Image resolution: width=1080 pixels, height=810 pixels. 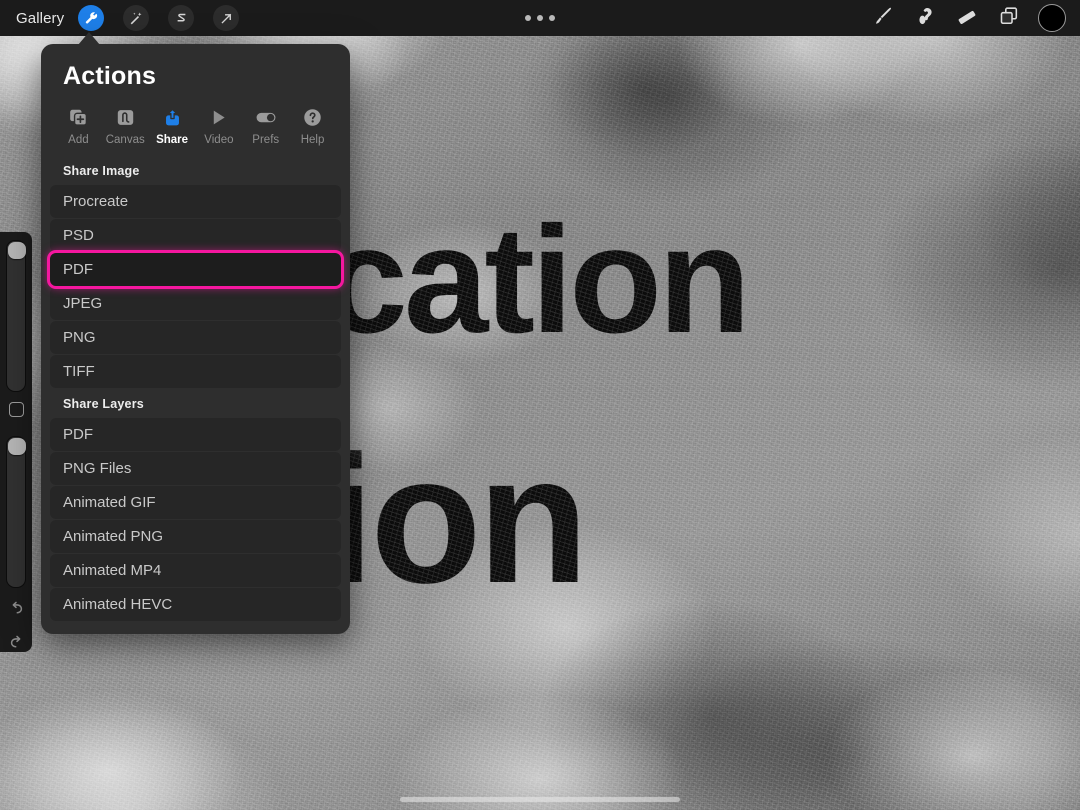 What do you see at coordinates (218, 117) in the screenshot?
I see `video-play-icon` at bounding box center [218, 117].